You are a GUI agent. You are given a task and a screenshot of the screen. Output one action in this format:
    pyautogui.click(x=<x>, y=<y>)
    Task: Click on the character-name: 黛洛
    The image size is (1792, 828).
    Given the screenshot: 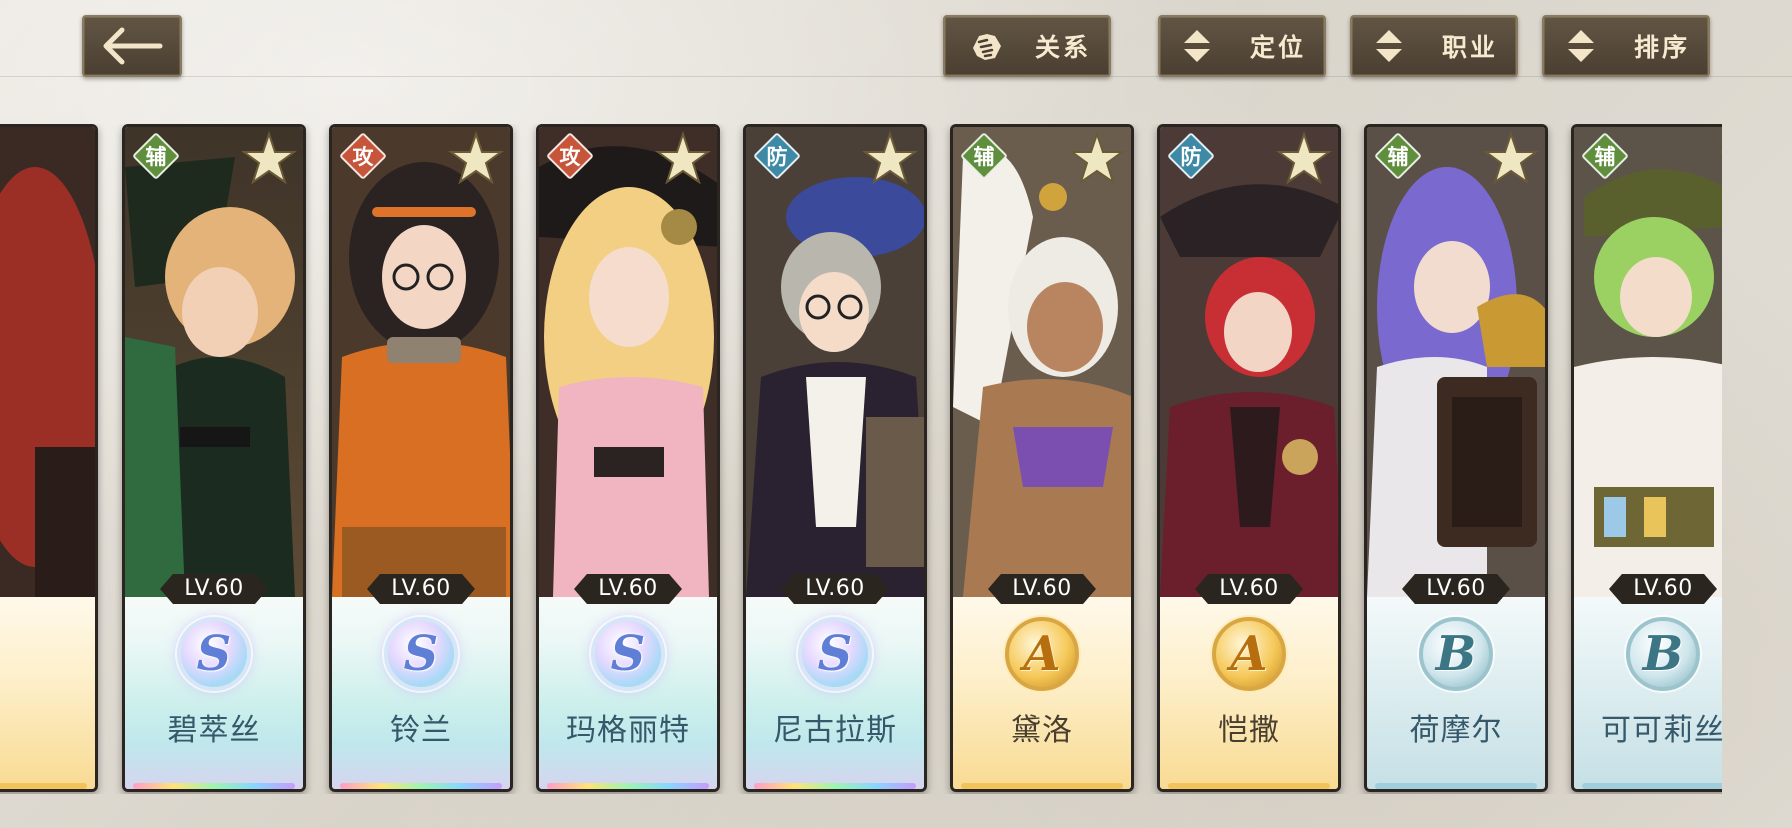 What is the action you would take?
    pyautogui.click(x=1042, y=730)
    